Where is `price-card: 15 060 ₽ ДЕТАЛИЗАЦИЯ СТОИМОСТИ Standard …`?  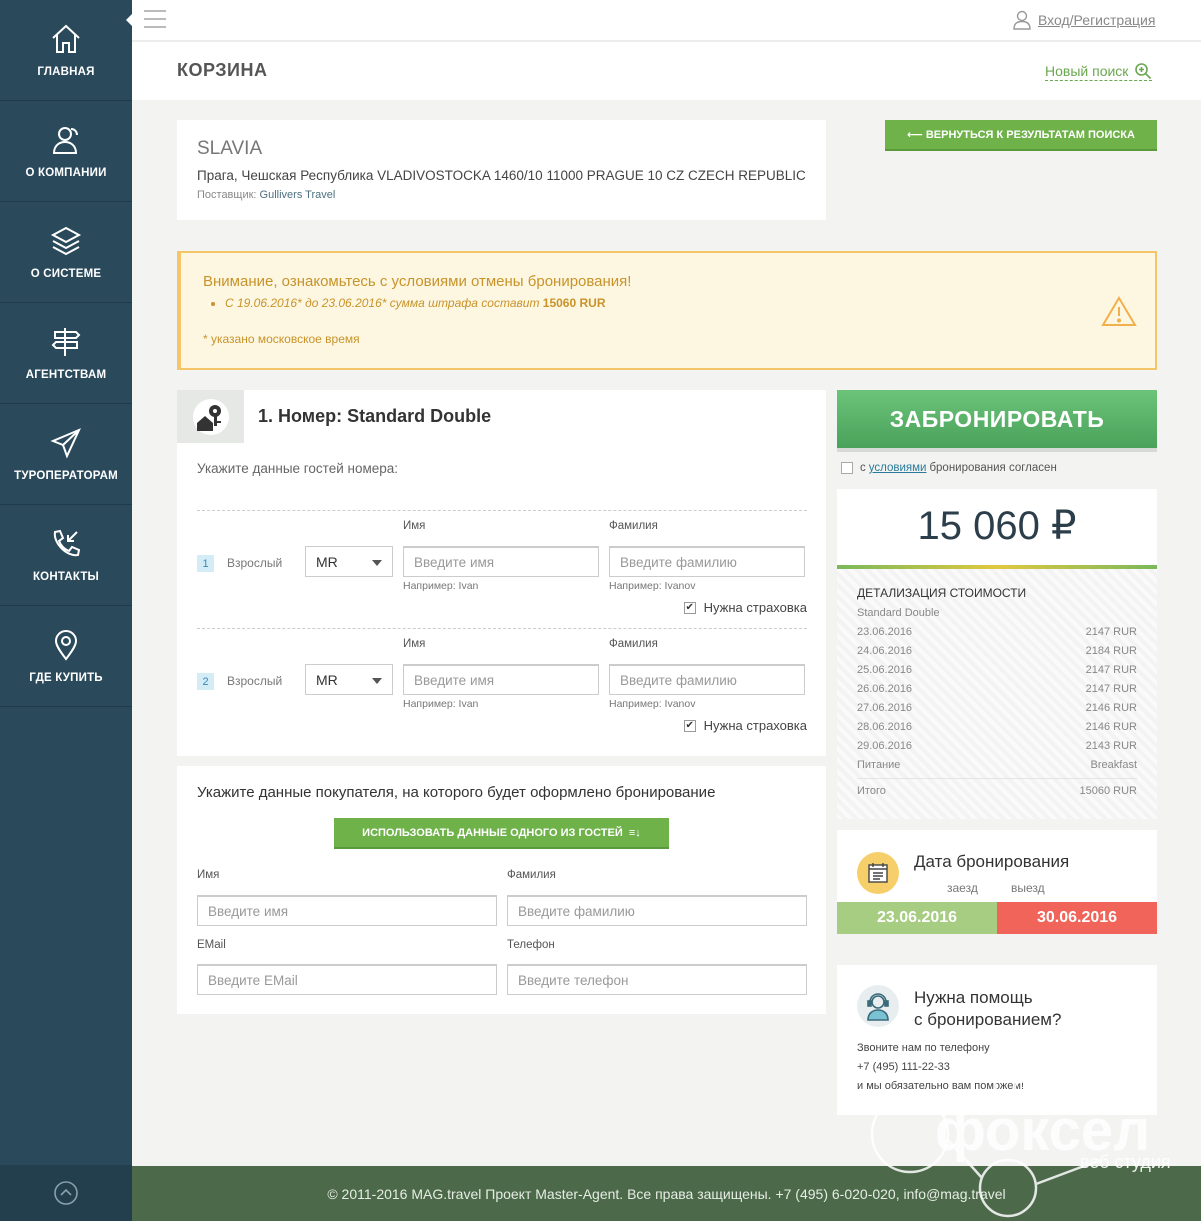 price-card: 15 060 ₽ ДЕТАЛИЗАЦИЯ СТОИМОСТИ Standard … is located at coordinates (997, 654).